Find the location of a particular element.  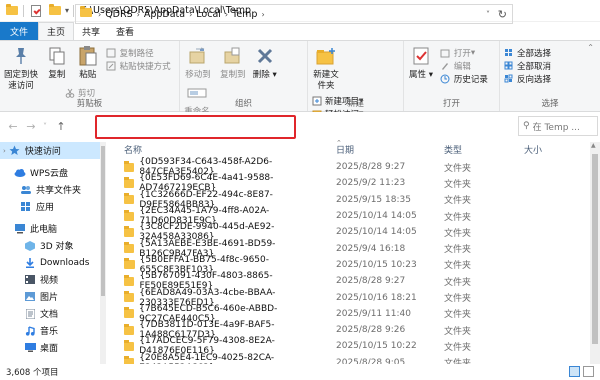

copy-icon is located at coordinates (57, 56).